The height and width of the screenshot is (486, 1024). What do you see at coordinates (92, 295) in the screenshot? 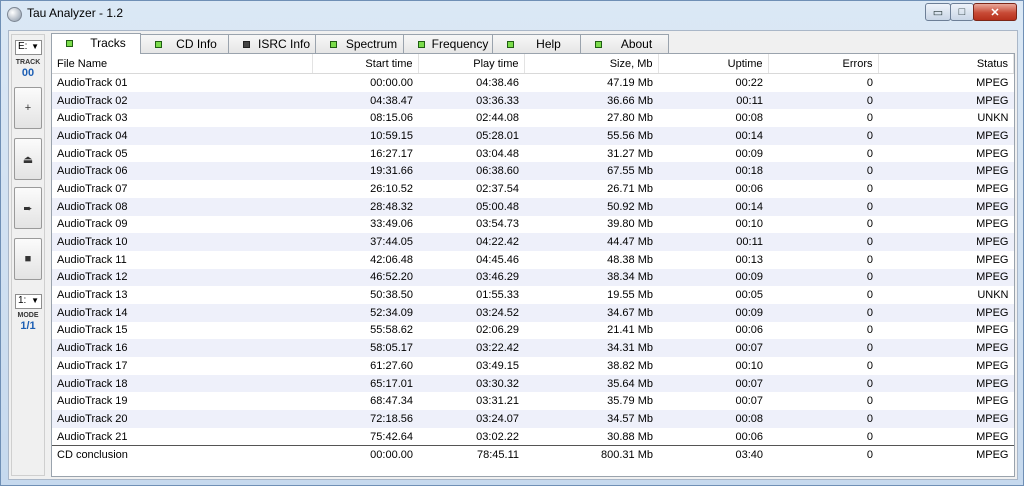
I see `cell-file-name: AudioTrack 13` at bounding box center [92, 295].